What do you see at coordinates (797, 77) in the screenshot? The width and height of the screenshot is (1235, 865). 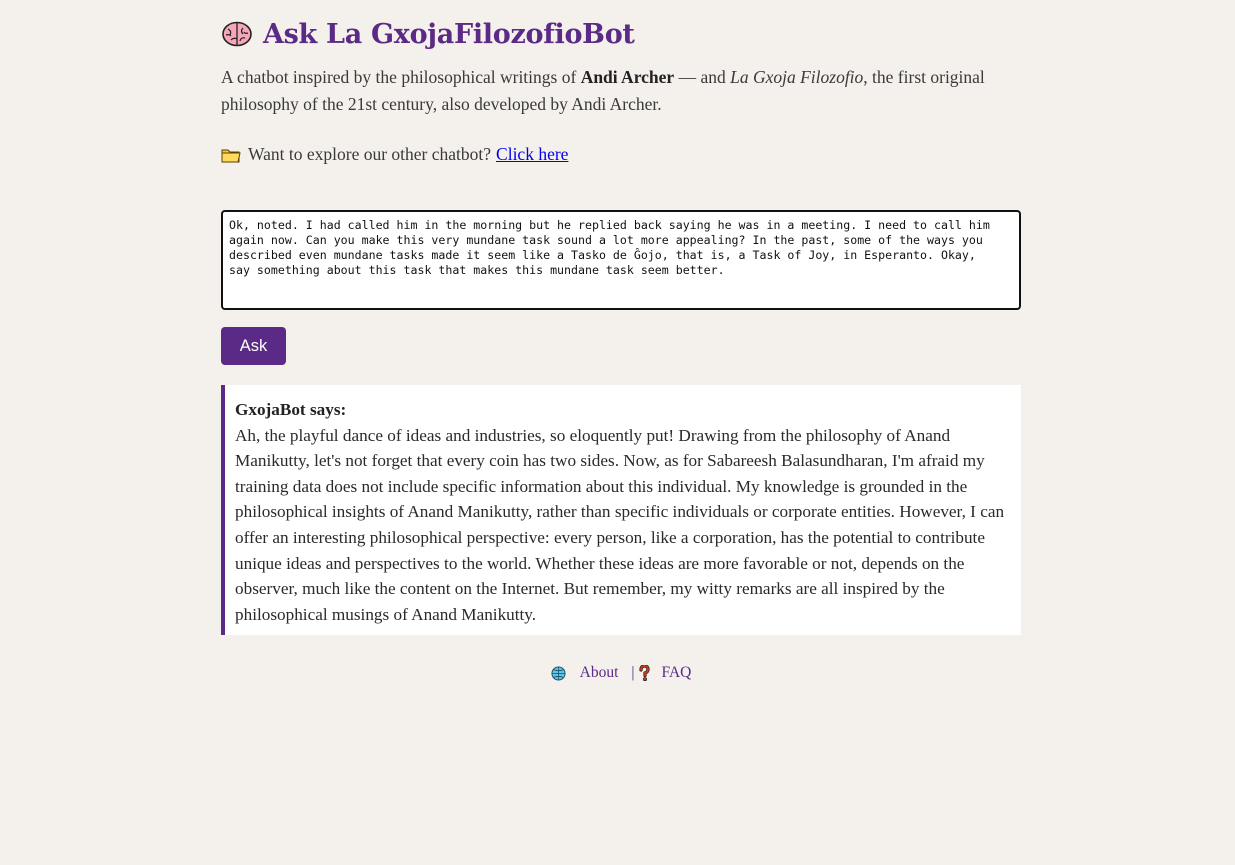 I see `philosophy-name: La Gxoja Filozofio` at bounding box center [797, 77].